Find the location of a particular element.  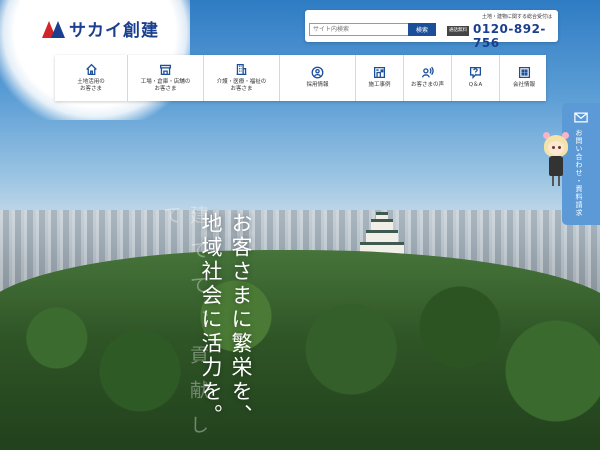

company-icon is located at coordinates (524, 73).